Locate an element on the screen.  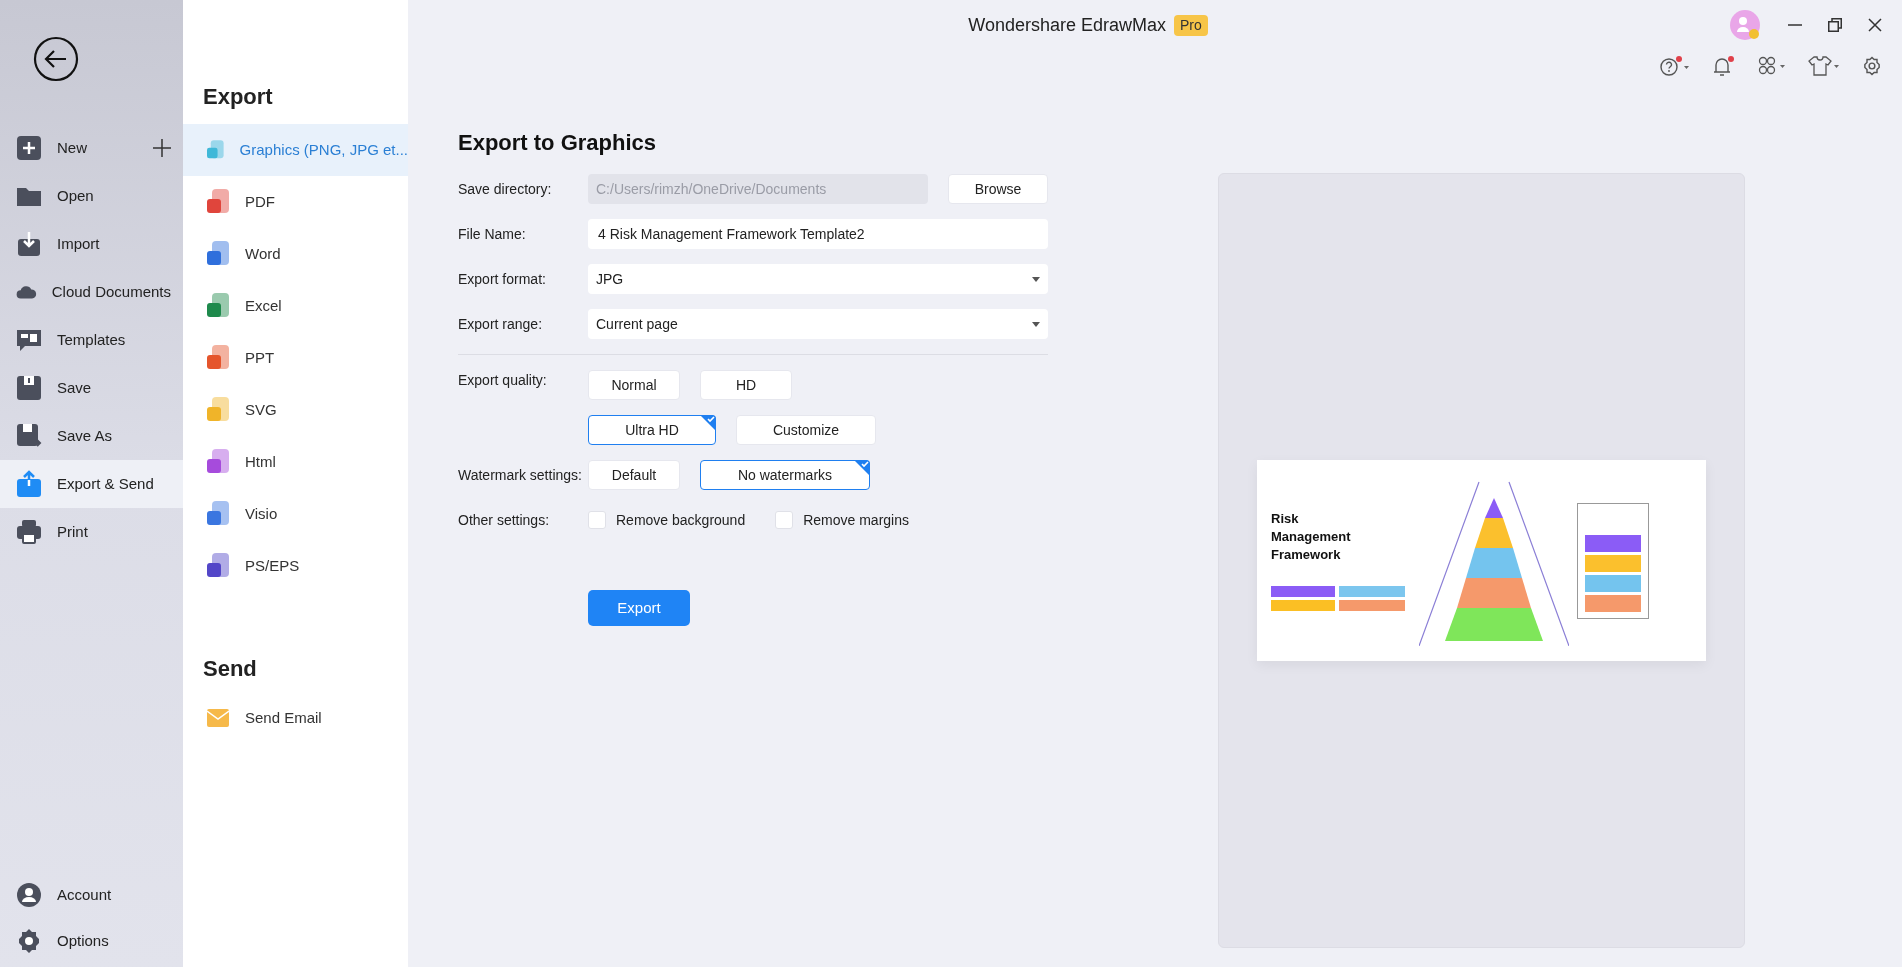
sidebar-item: Save As is located at coordinates (91, 436).